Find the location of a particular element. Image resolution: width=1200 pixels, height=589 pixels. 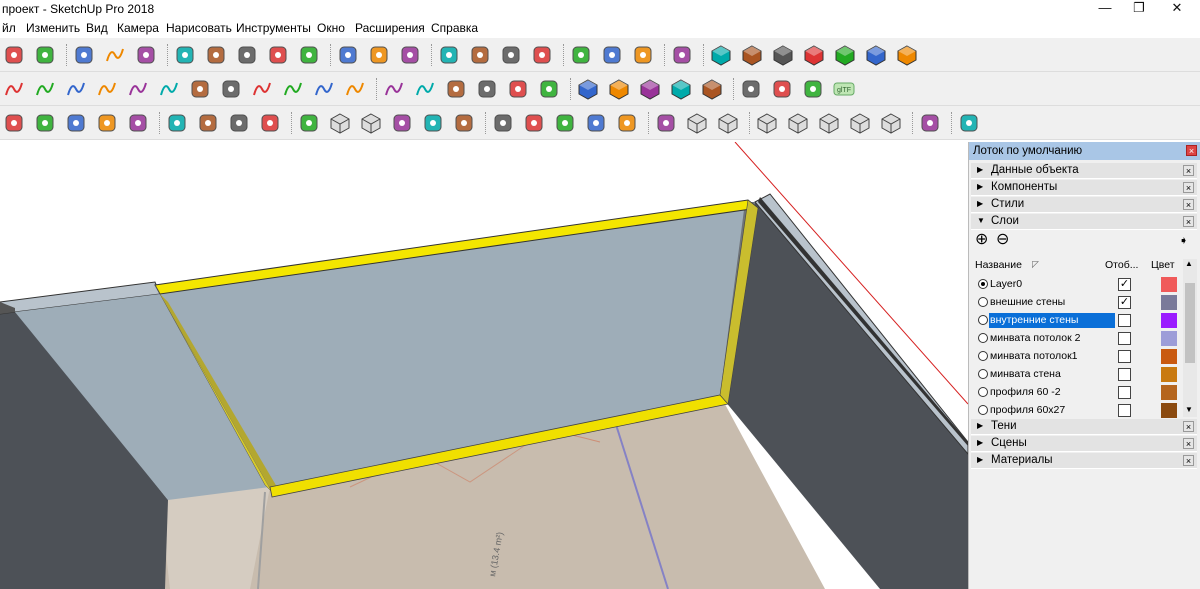

orbit-icon is located at coordinates (449, 55).